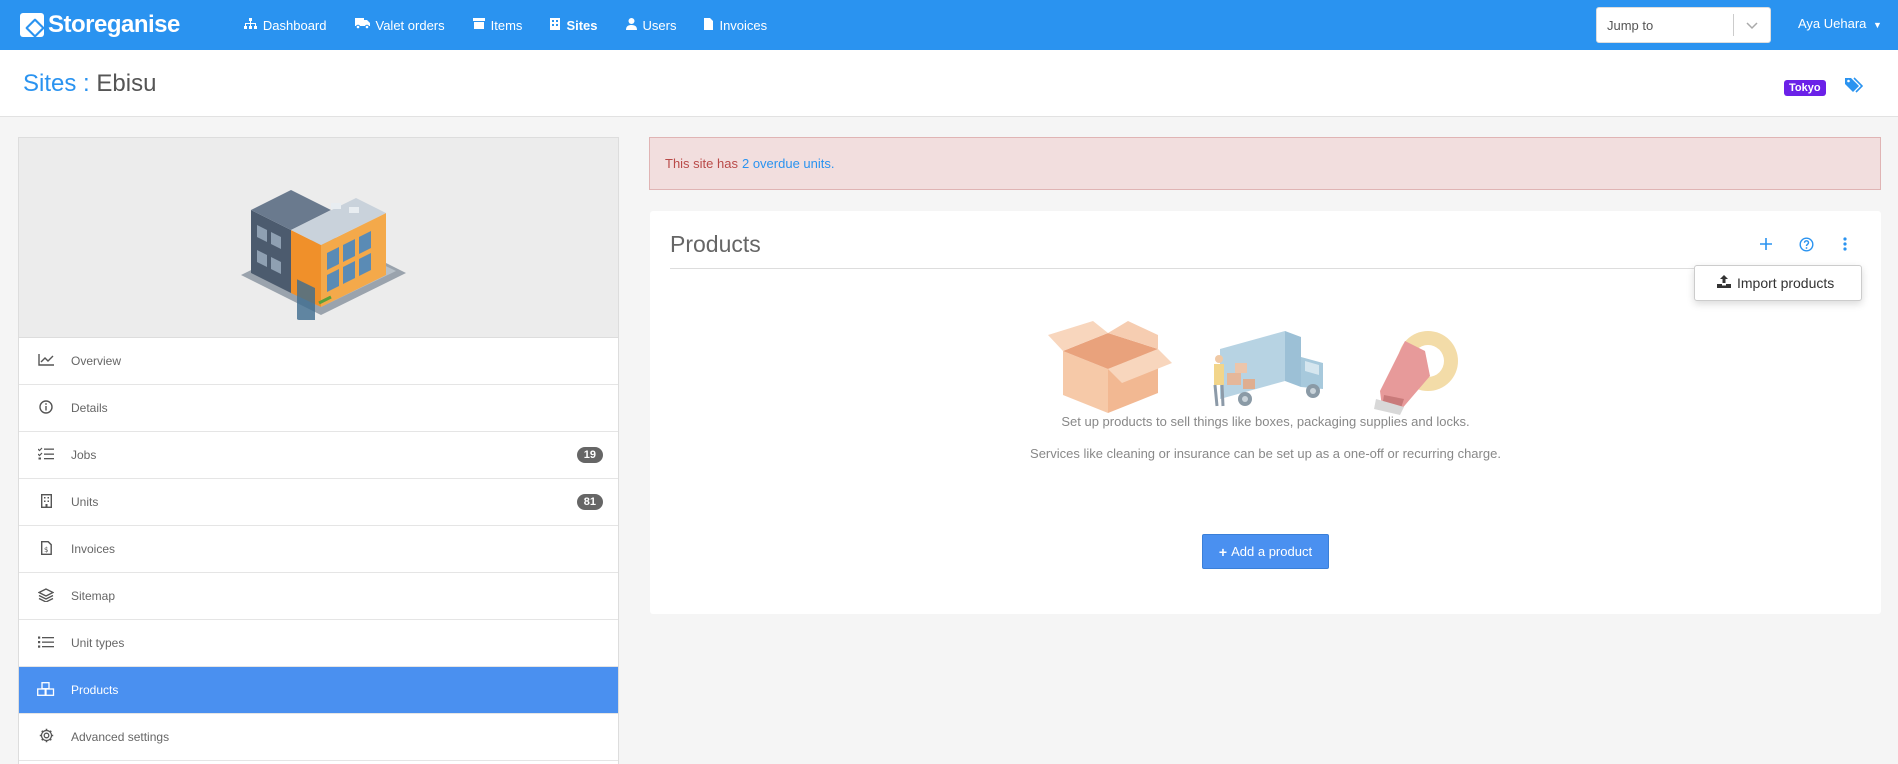 This screenshot has width=1898, height=764. What do you see at coordinates (1683, 25) in the screenshot?
I see `jump-to-select: Jump to` at bounding box center [1683, 25].